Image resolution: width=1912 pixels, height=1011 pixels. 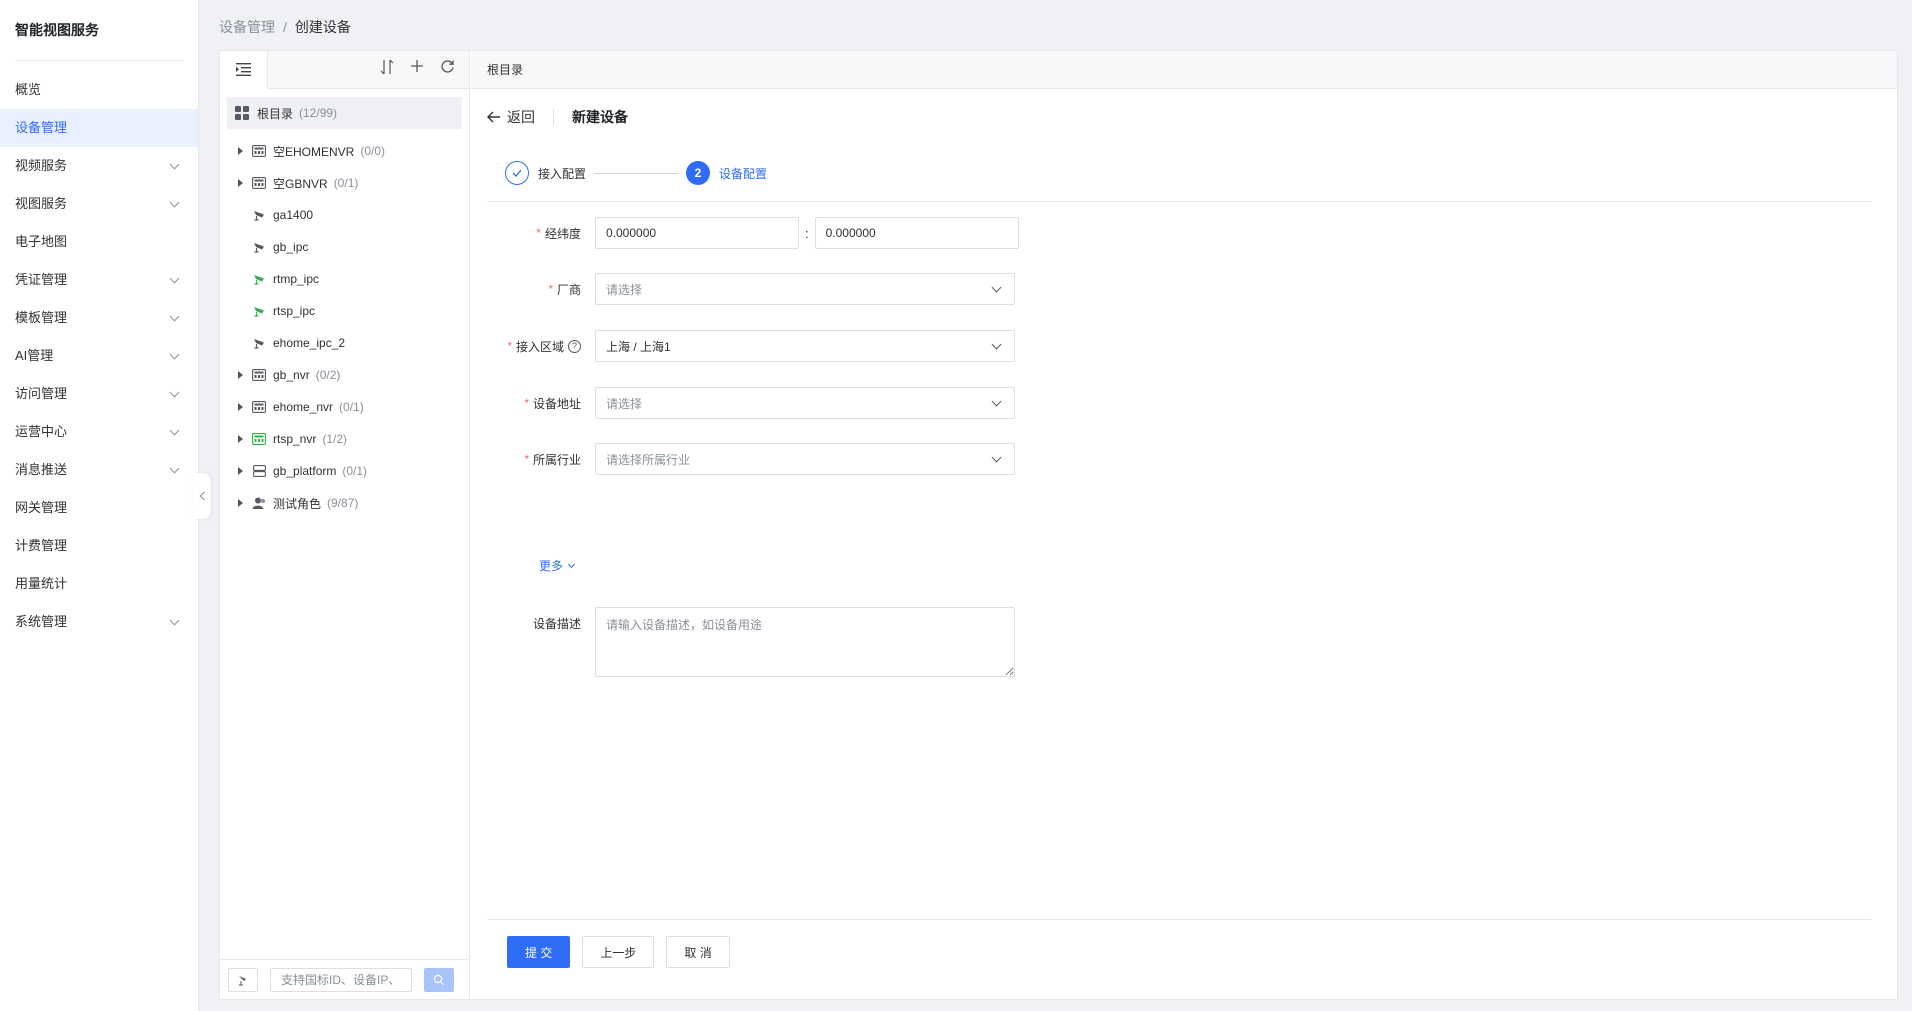 What do you see at coordinates (539, 952) in the screenshot?
I see `submit-button: 提 交` at bounding box center [539, 952].